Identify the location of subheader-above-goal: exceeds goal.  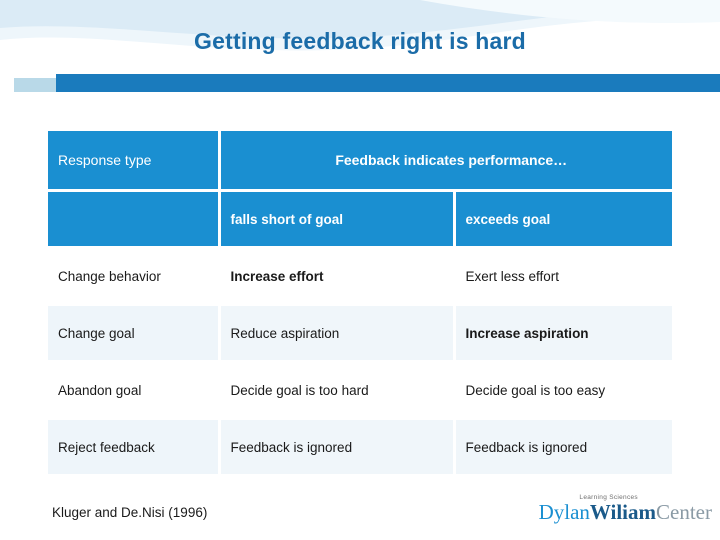
(563, 219).